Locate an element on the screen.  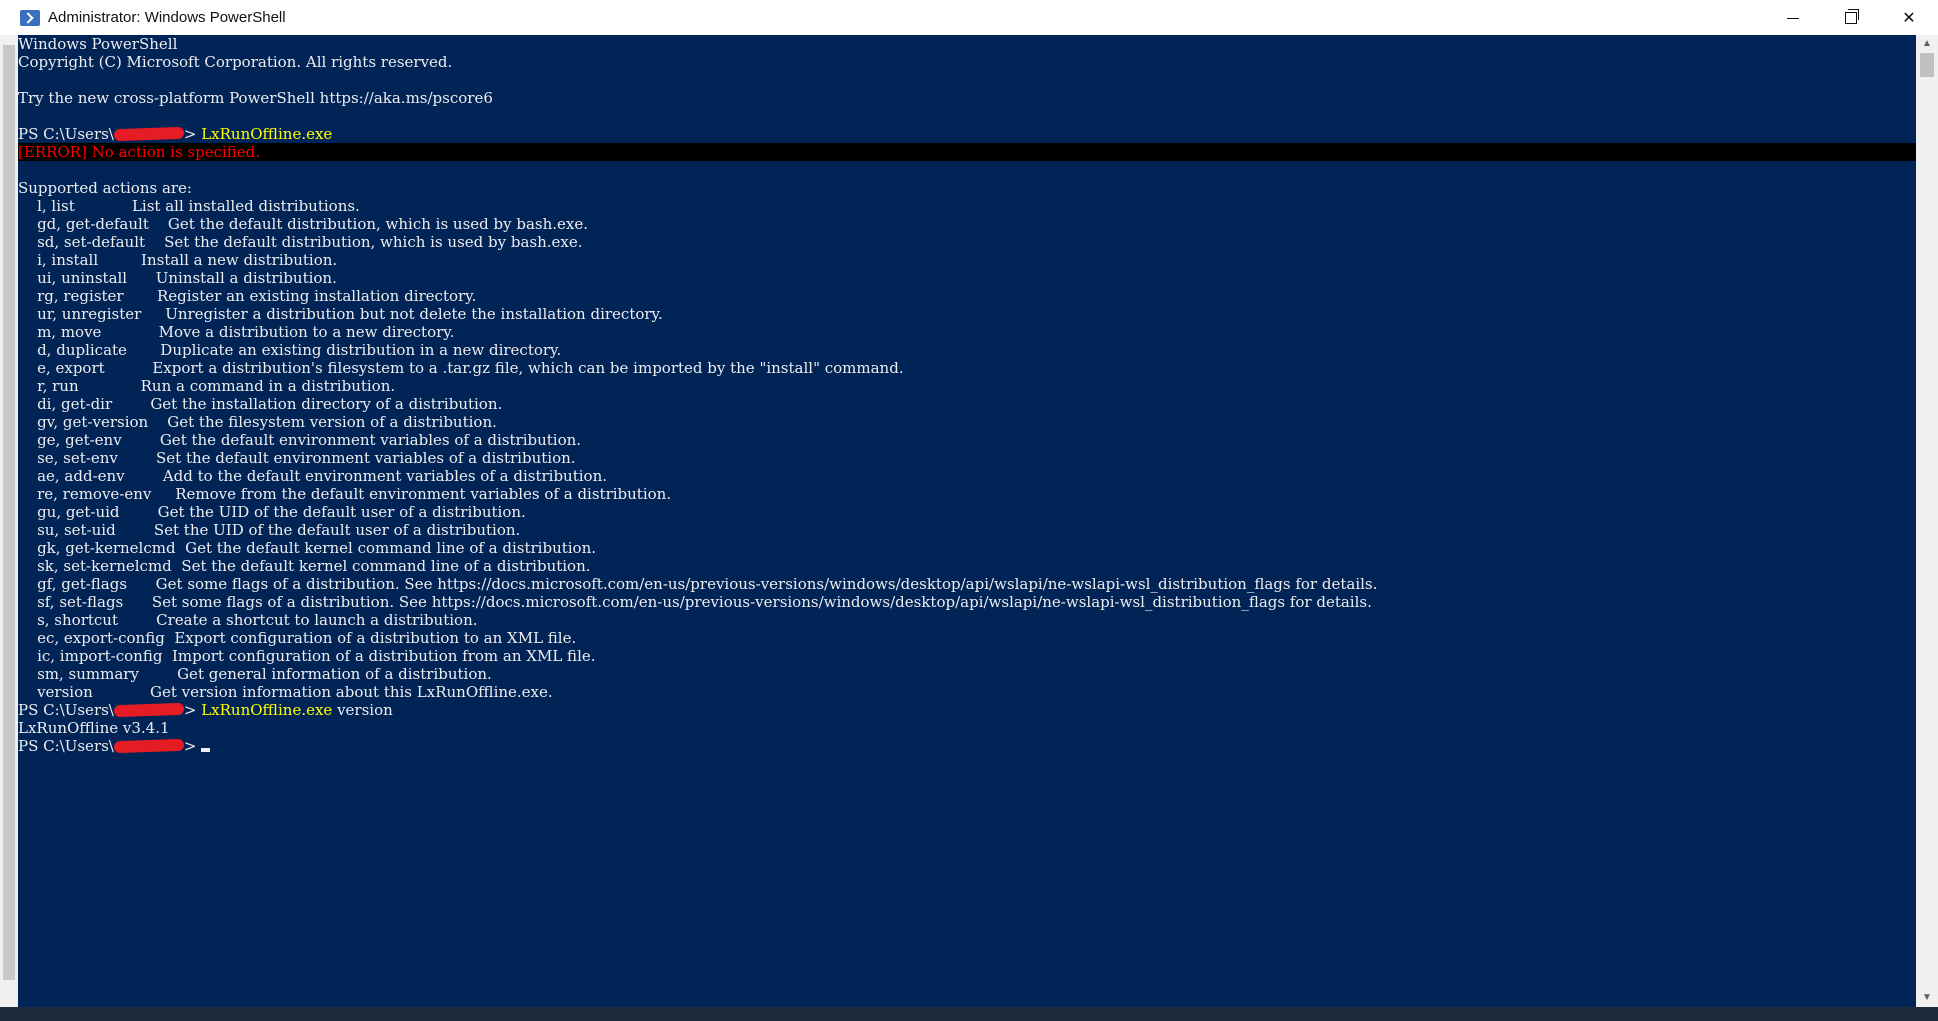
command-text: LxRunOffline.exe is located at coordinates (267, 710).